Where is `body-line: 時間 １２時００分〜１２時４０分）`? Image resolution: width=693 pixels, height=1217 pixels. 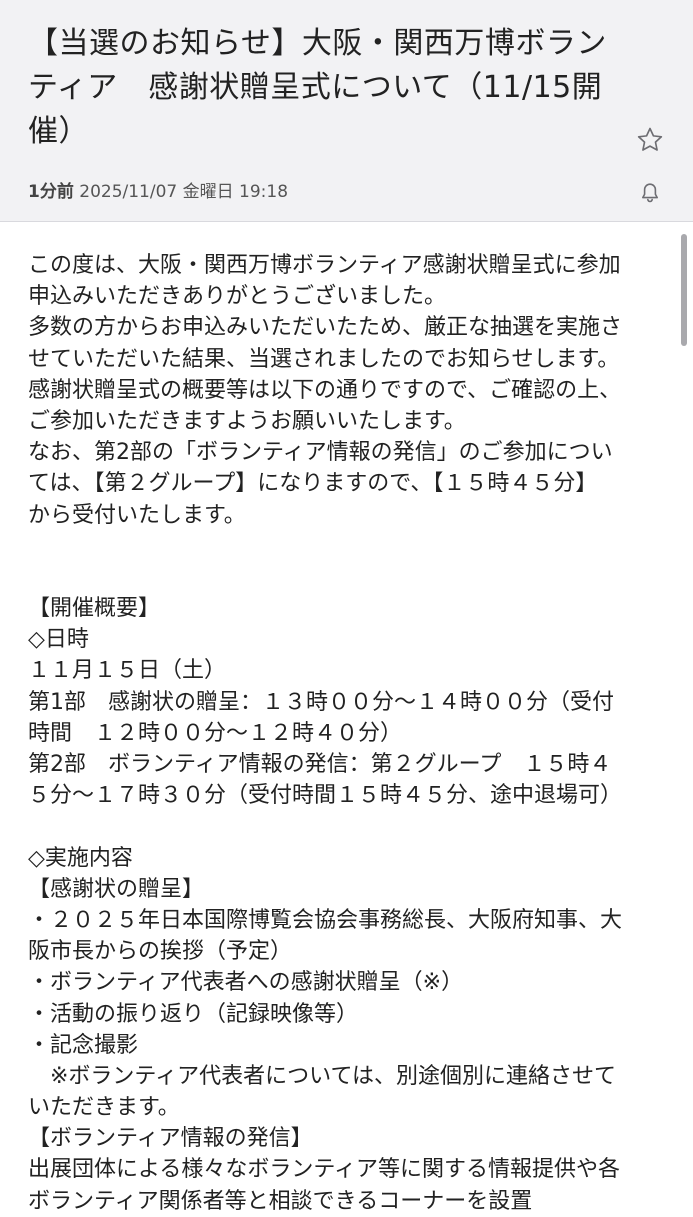
body-line: 時間 １２時００分〜１２時４０分） is located at coordinates (215, 733).